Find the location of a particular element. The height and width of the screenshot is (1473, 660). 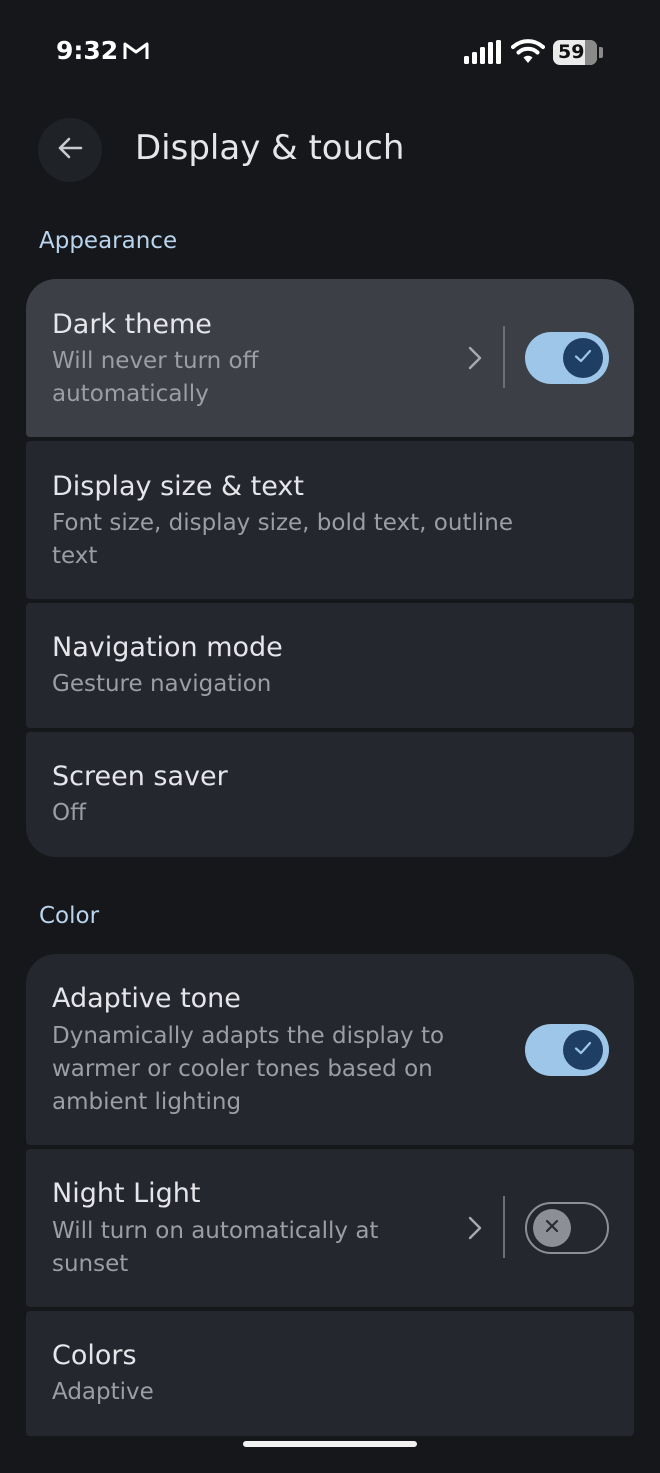

status-bar: 9:32 59 is located at coordinates (330, 52).